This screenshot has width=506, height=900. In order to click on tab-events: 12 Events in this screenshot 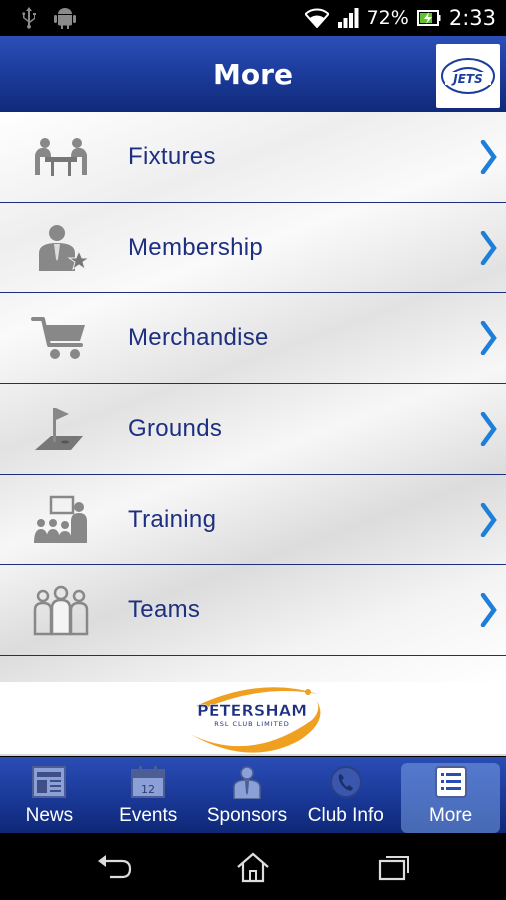, I will do `click(148, 795)`.